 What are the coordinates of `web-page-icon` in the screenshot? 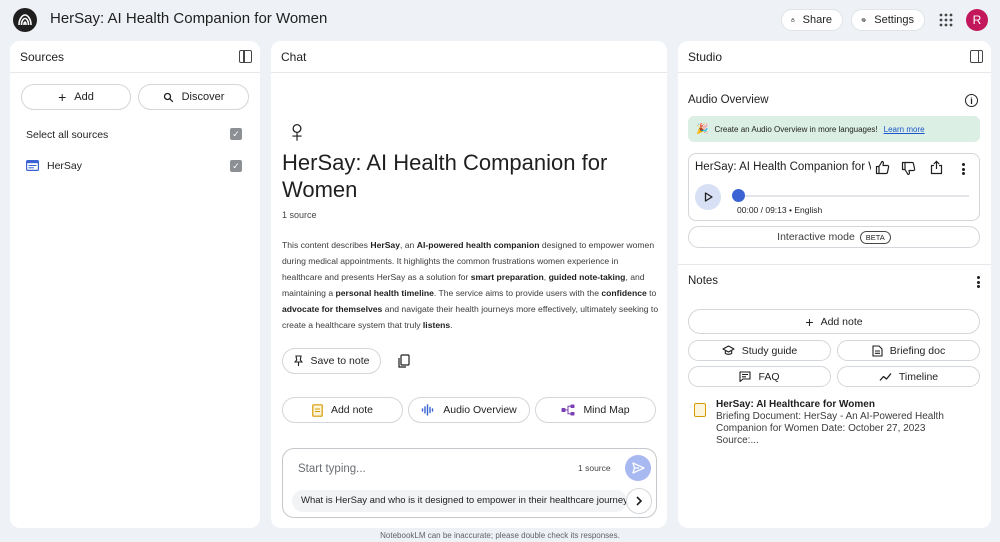 It's located at (32, 165).